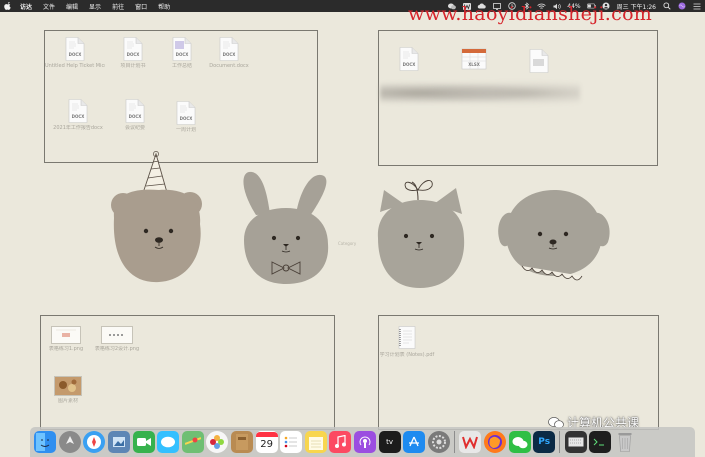  What do you see at coordinates (187, 372) in the screenshot?
I see `desktop-stack-images: 表格练习1.png 表格练习2设计.png 图片素材` at bounding box center [187, 372].